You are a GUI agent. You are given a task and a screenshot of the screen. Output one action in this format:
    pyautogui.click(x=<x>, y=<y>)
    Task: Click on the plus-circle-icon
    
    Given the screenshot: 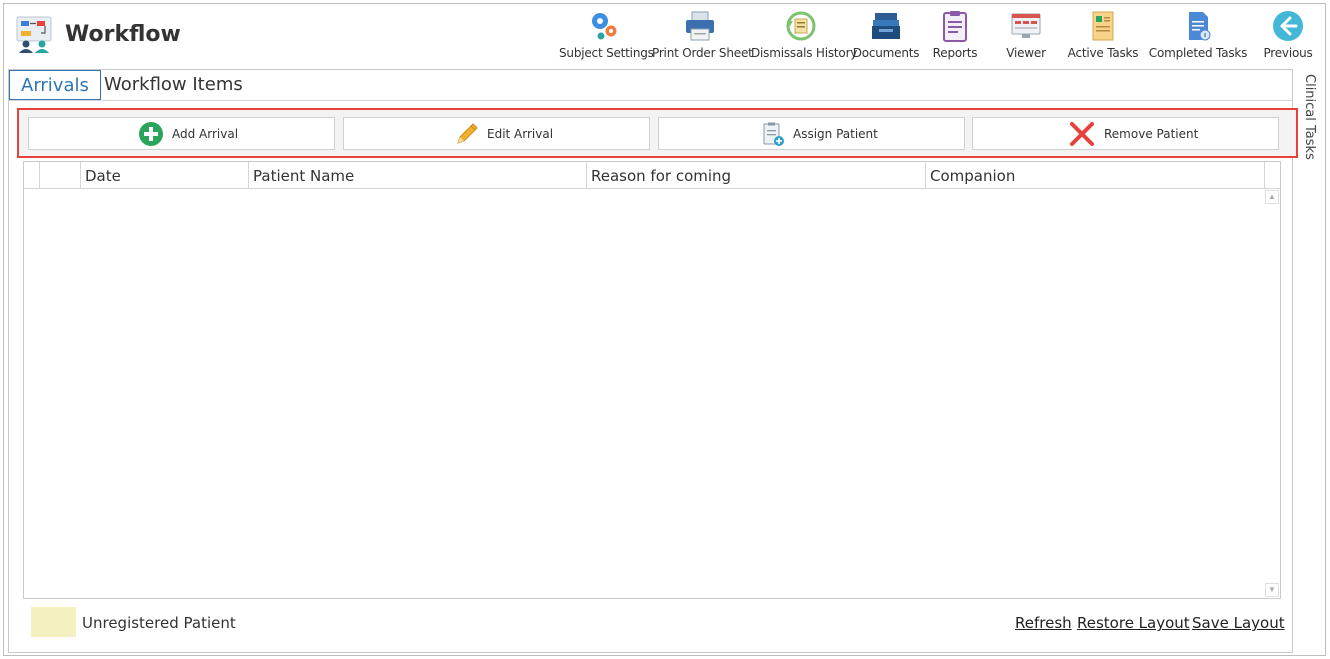 What is the action you would take?
    pyautogui.click(x=151, y=134)
    